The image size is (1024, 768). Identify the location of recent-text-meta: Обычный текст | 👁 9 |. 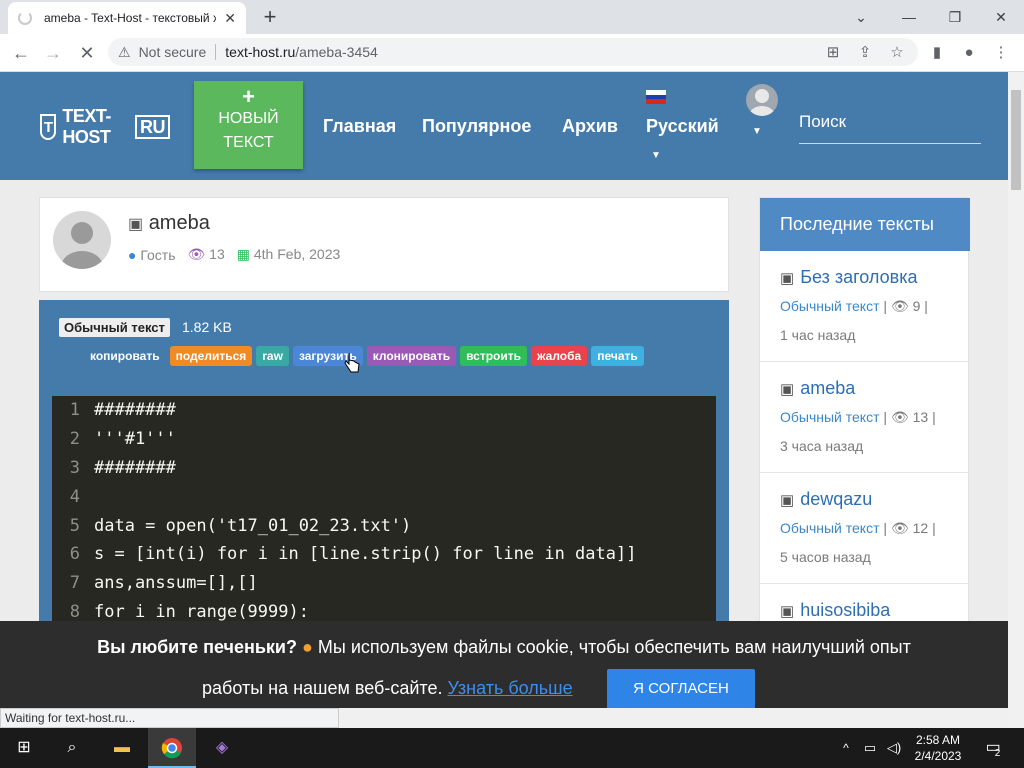
(854, 306).